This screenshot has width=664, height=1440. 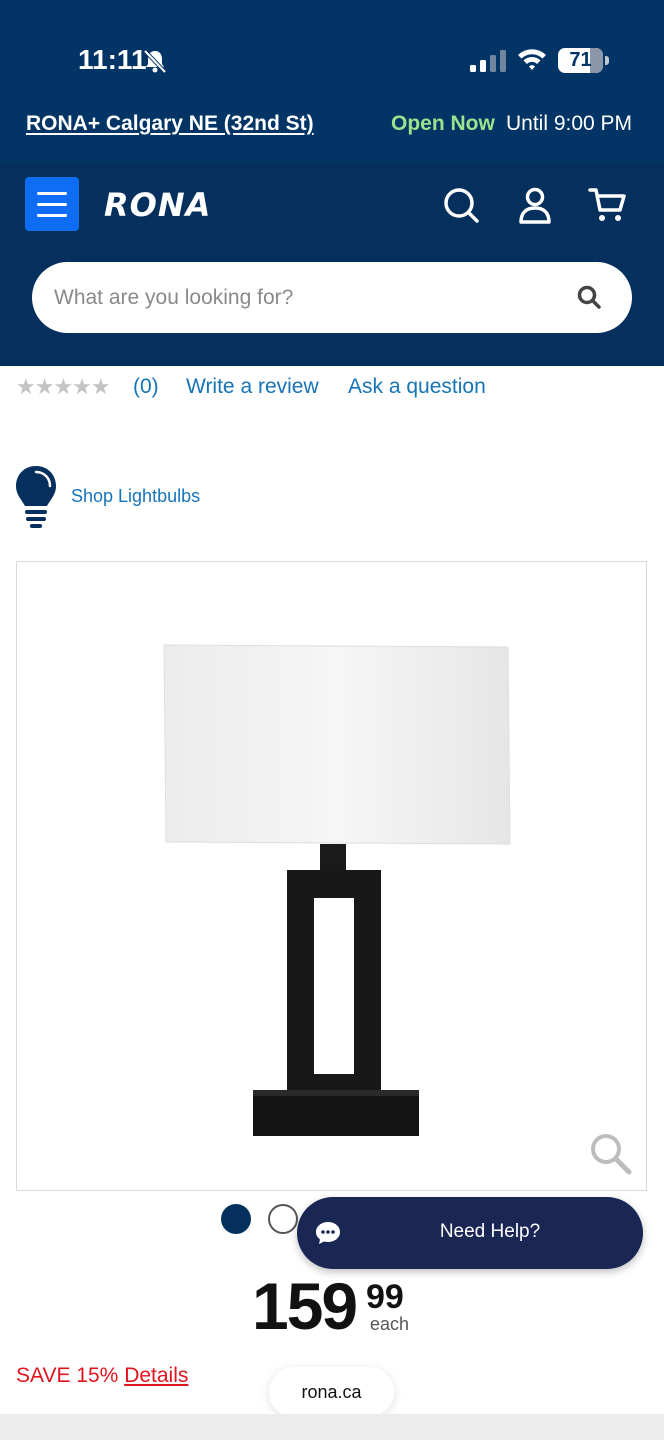 I want to click on store-name-link: RONA+ Calgary NE (32nd St), so click(x=170, y=124).